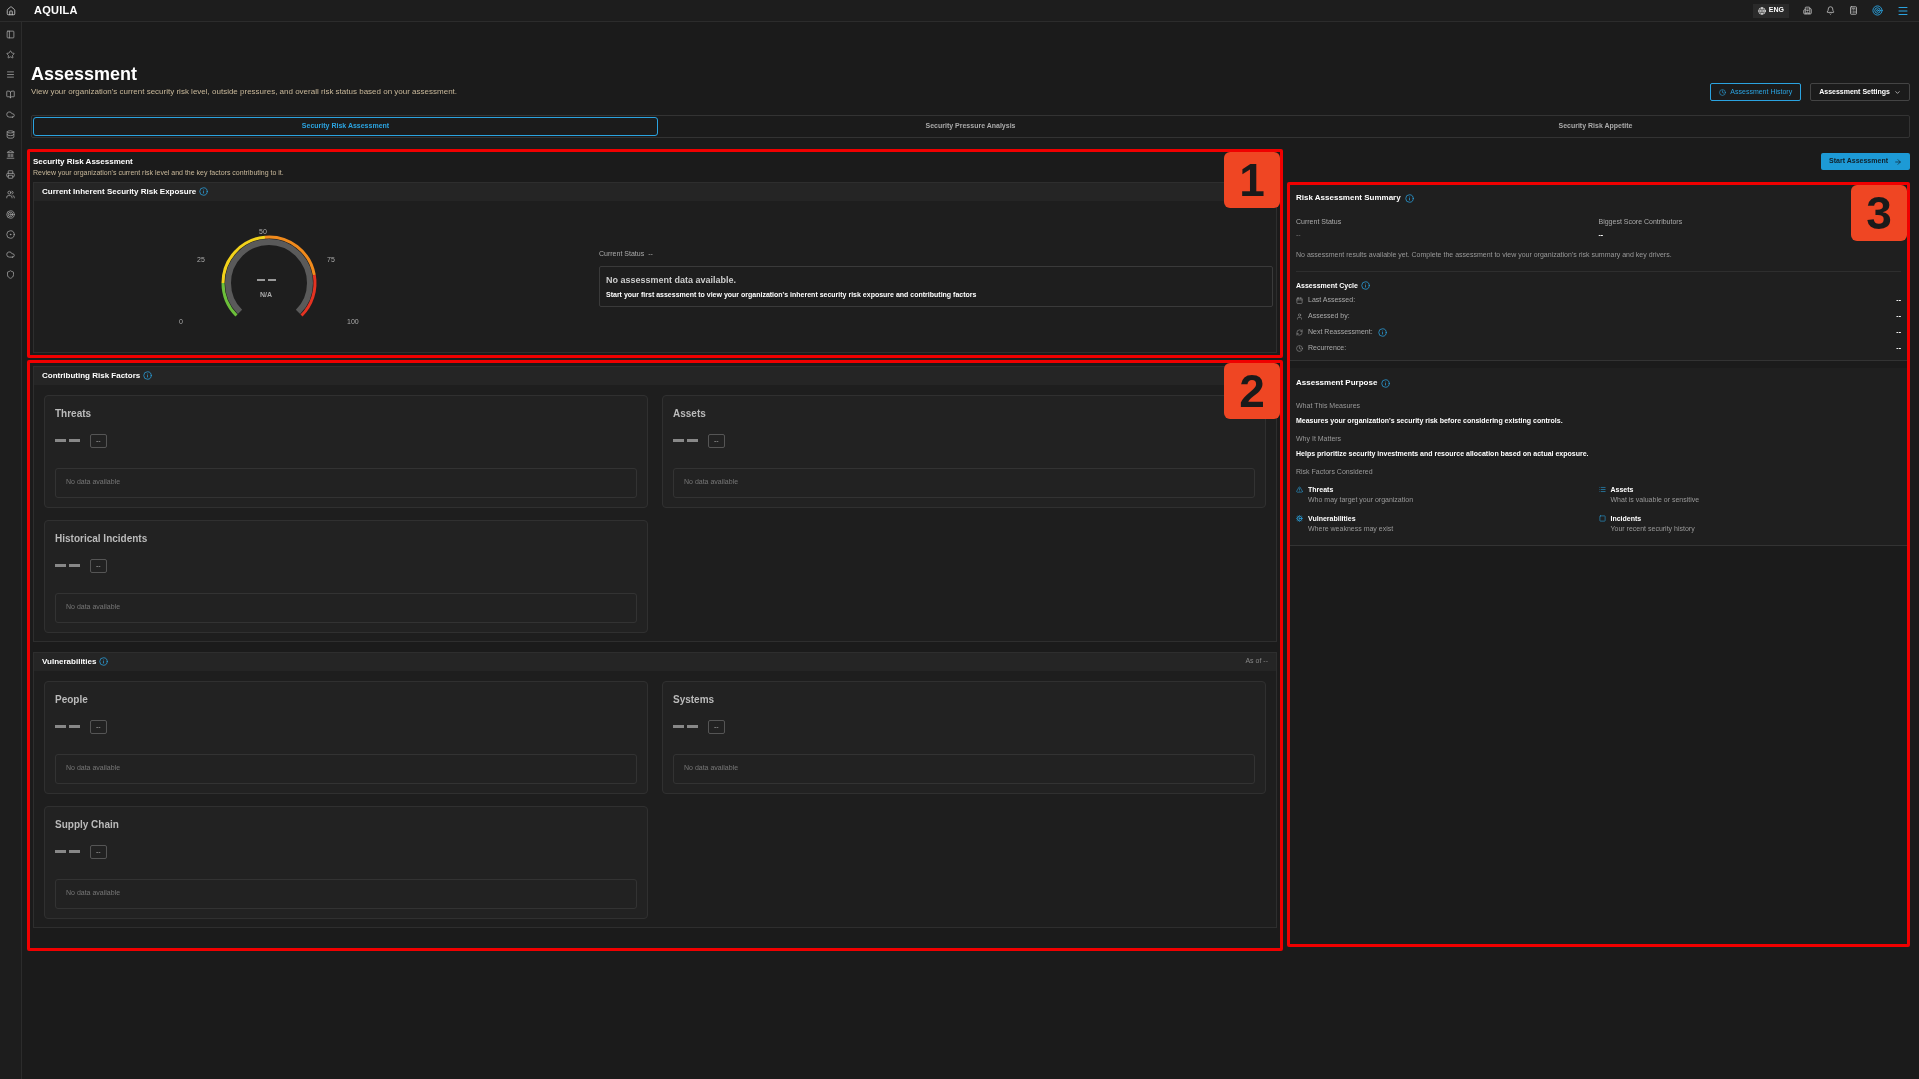 This screenshot has width=1919, height=1079. Describe the element at coordinates (1299, 332) in the screenshot. I see `refresh-icon` at that location.